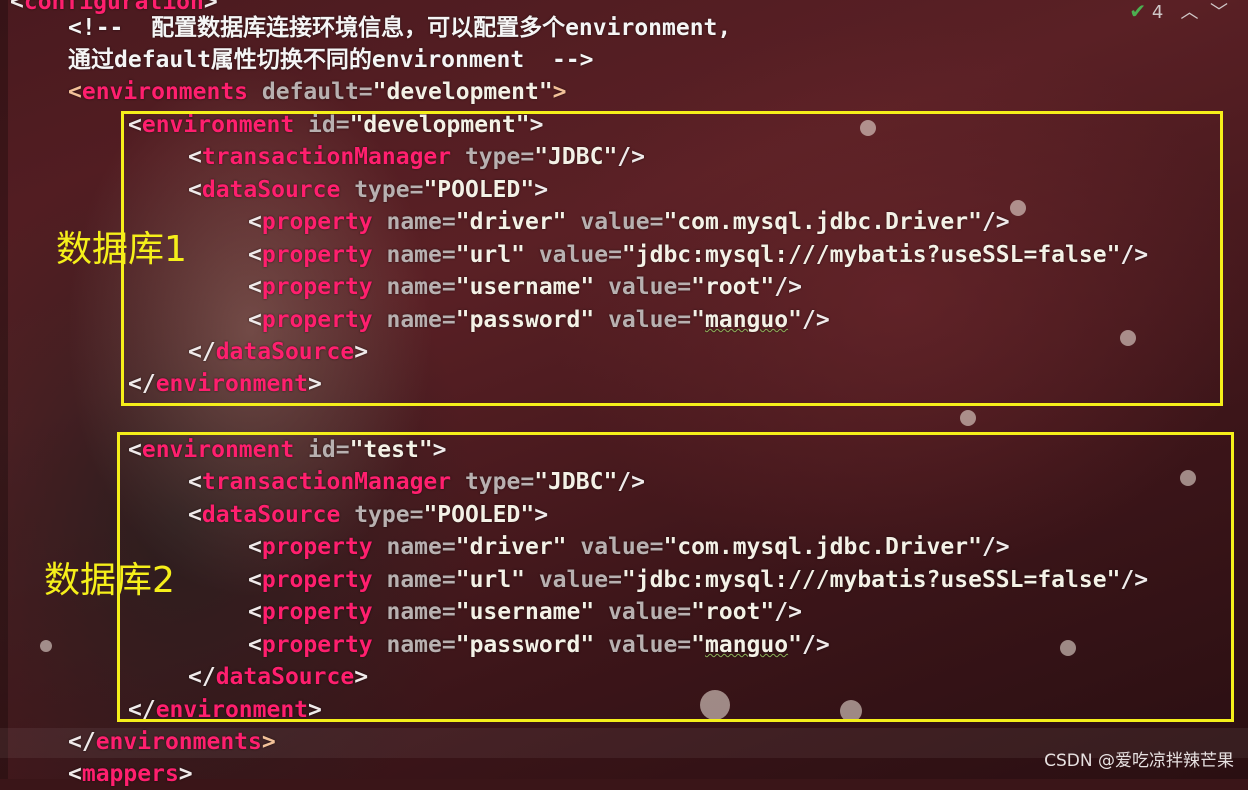  What do you see at coordinates (400, 28) in the screenshot?
I see `code-line-comment-1: <!-- 配置数据库连接环境信息，可以配置多个environment,` at bounding box center [400, 28].